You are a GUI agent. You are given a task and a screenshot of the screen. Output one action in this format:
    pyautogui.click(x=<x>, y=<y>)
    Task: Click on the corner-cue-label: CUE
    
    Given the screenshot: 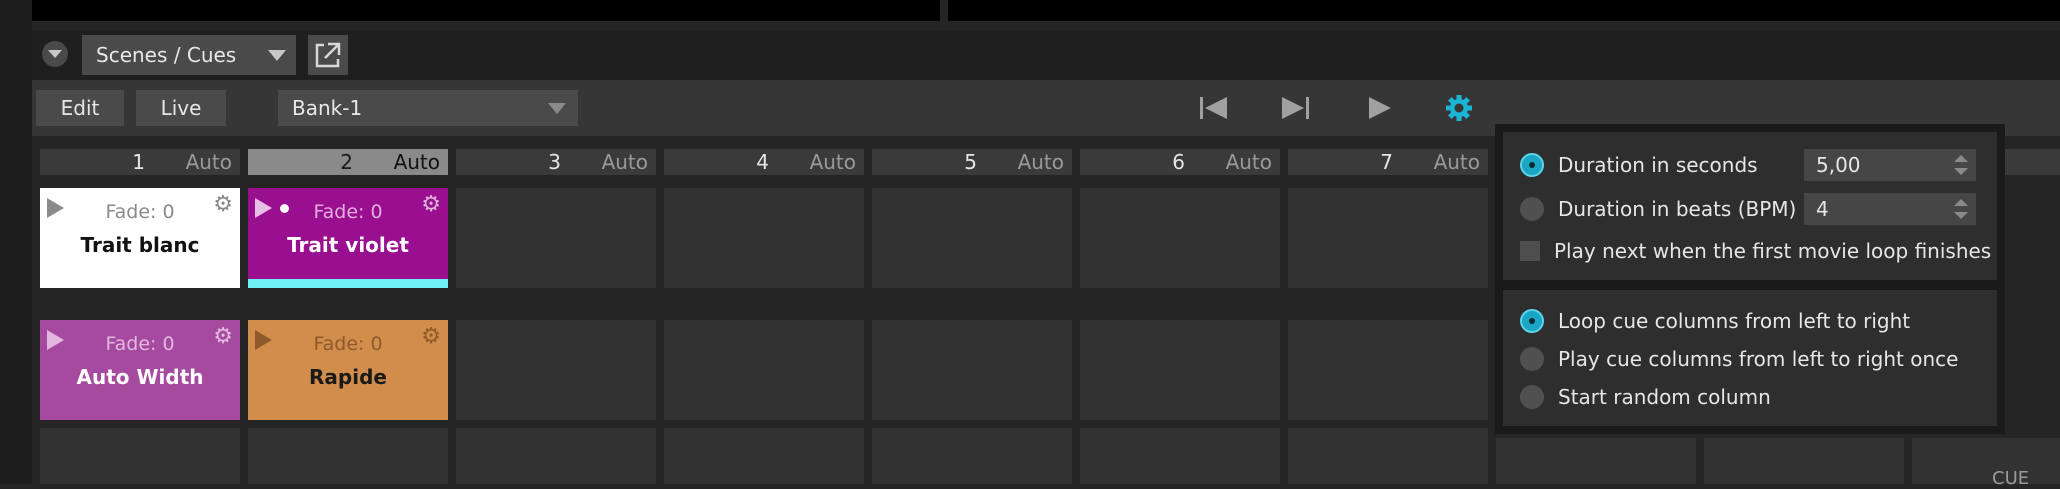 What is the action you would take?
    pyautogui.click(x=2011, y=478)
    